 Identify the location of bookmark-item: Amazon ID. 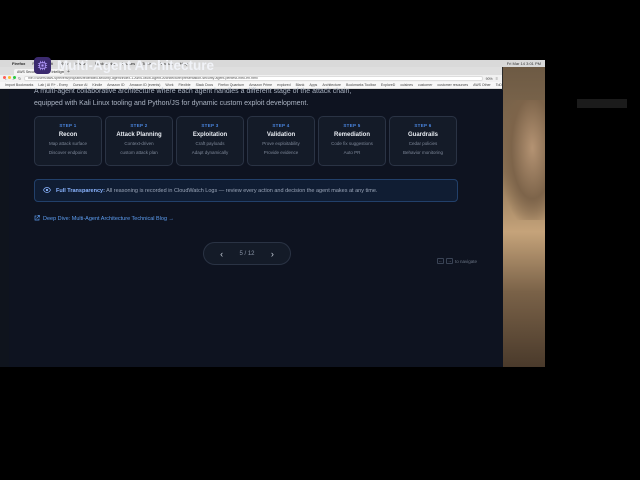
(115, 85).